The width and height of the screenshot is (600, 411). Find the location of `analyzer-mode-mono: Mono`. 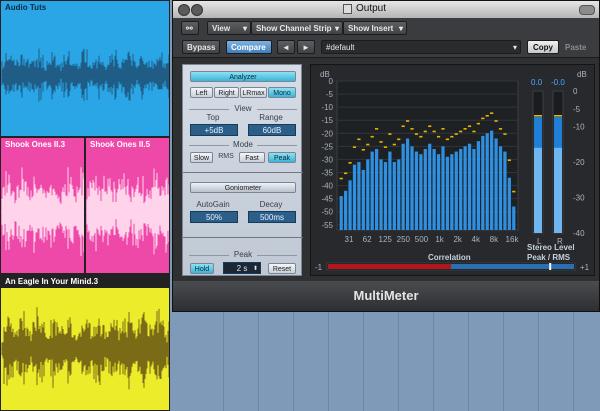

analyzer-mode-mono: Mono is located at coordinates (282, 92).